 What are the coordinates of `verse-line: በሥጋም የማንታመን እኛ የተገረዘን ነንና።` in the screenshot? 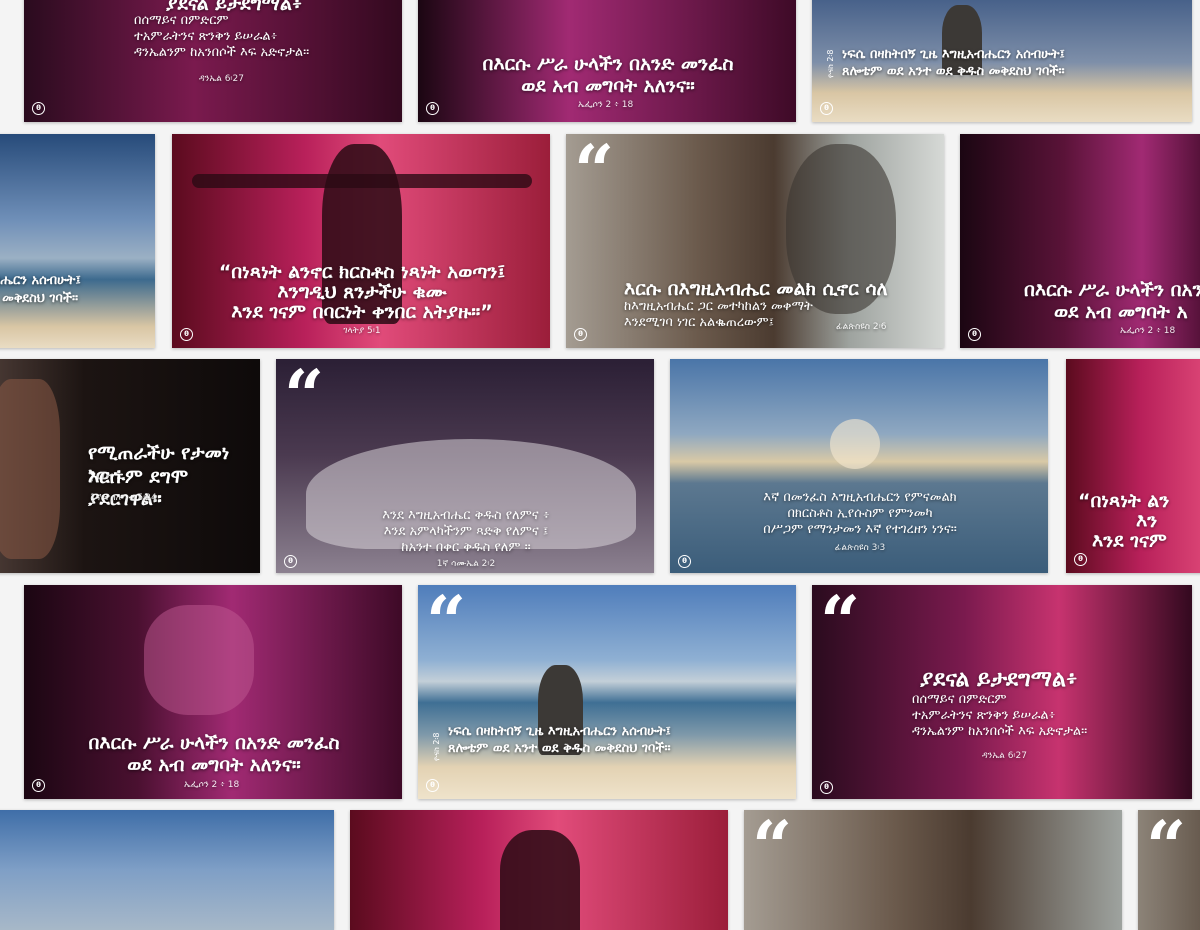 It's located at (860, 529).